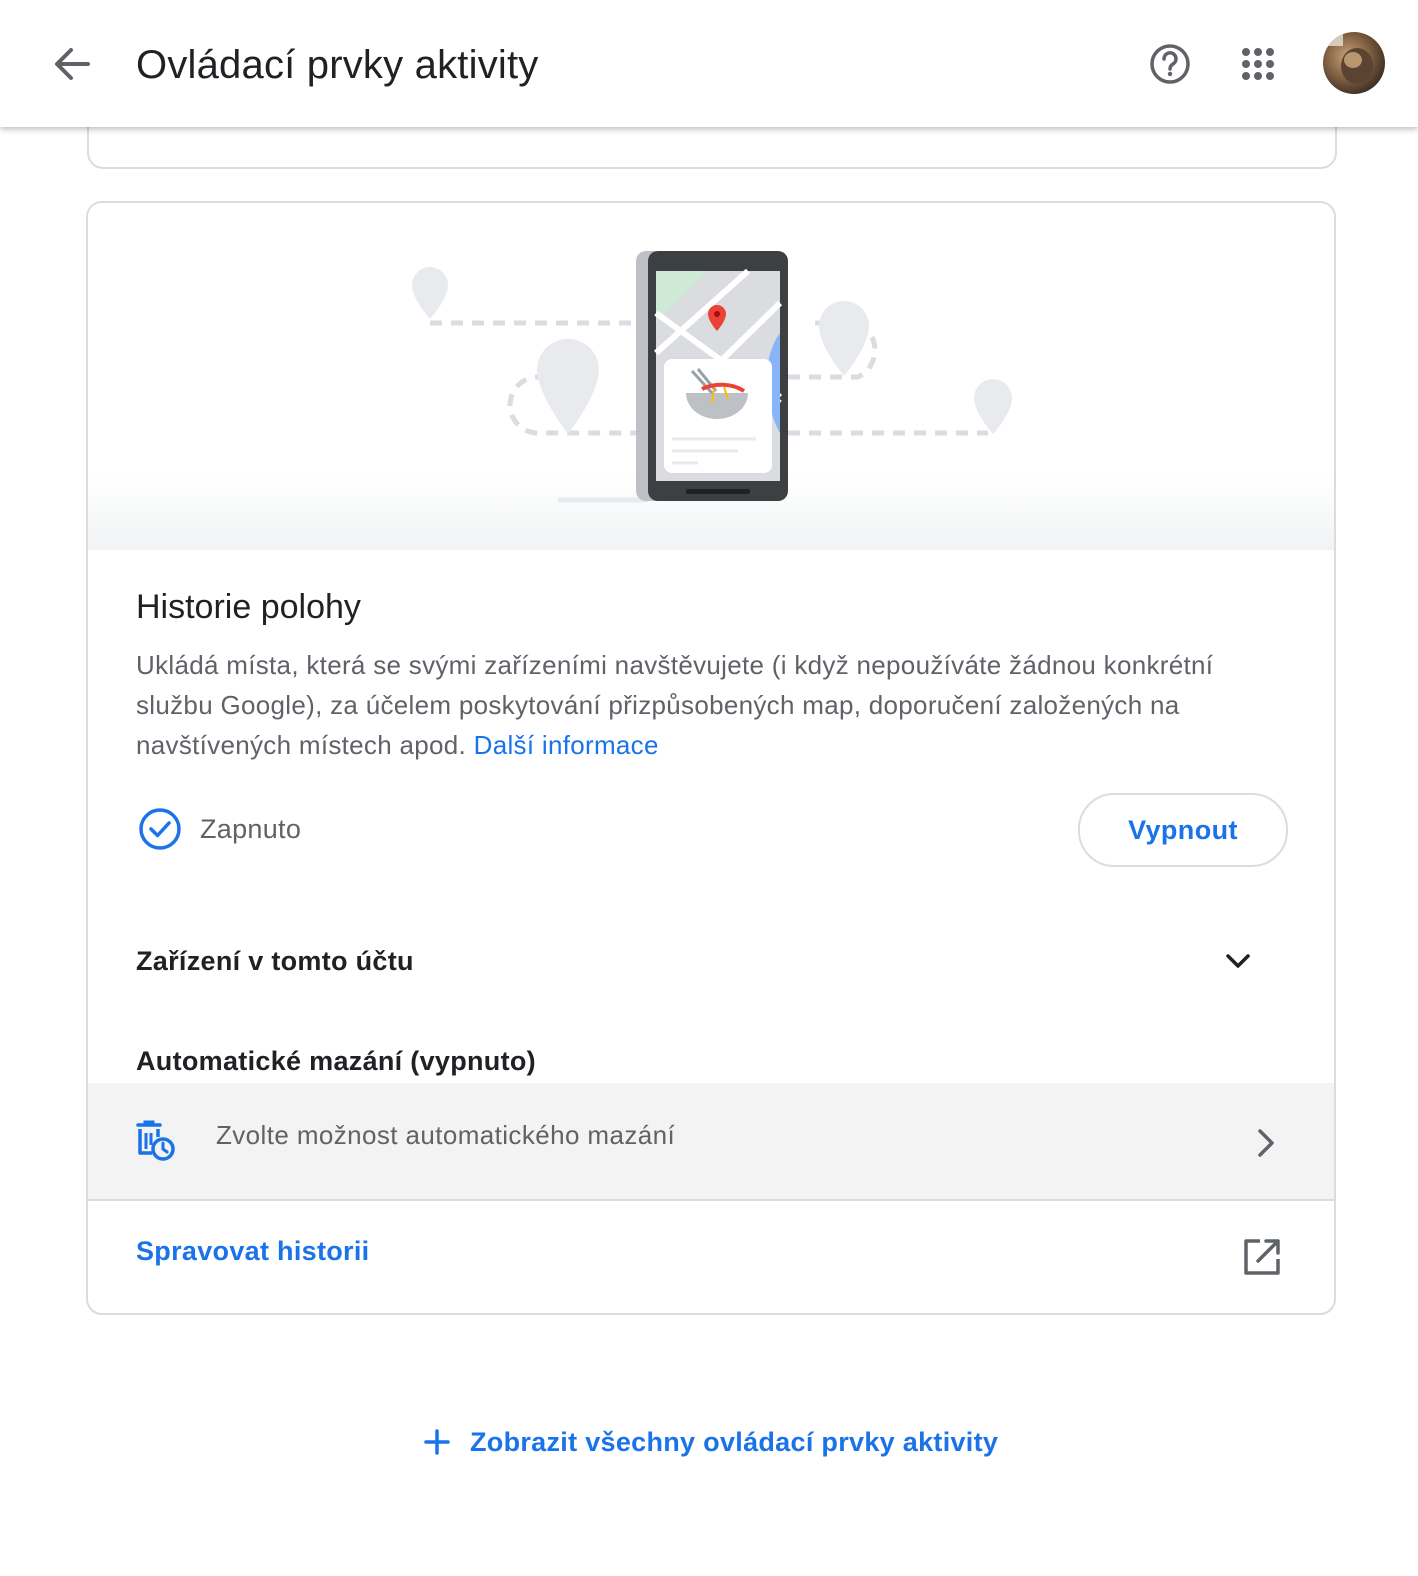 This screenshot has width=1418, height=1576. Describe the element at coordinates (446, 1135) in the screenshot. I see `auto-delete-option-text: Zvolte možnost automatického mazání` at that location.